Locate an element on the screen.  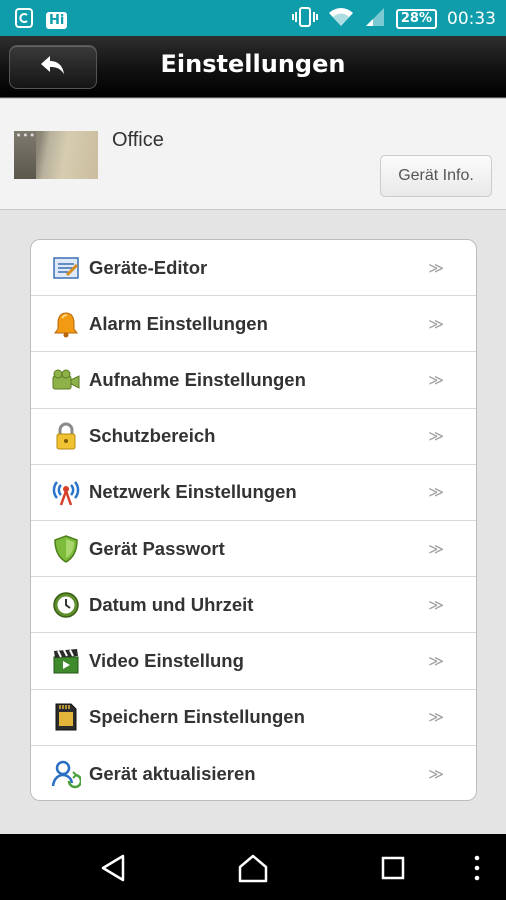
settings-item-datum: Datum und Uhrzeit ≫ is located at coordinates (253, 605).